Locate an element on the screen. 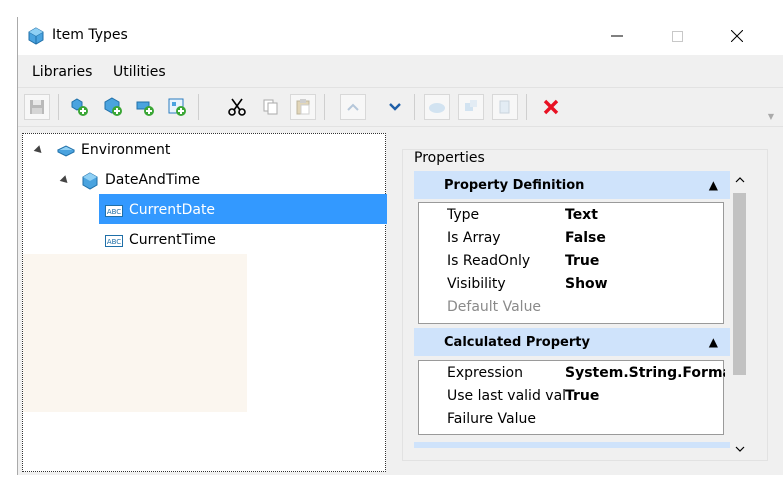 The image size is (783, 495). add-property-icon is located at coordinates (145, 108).